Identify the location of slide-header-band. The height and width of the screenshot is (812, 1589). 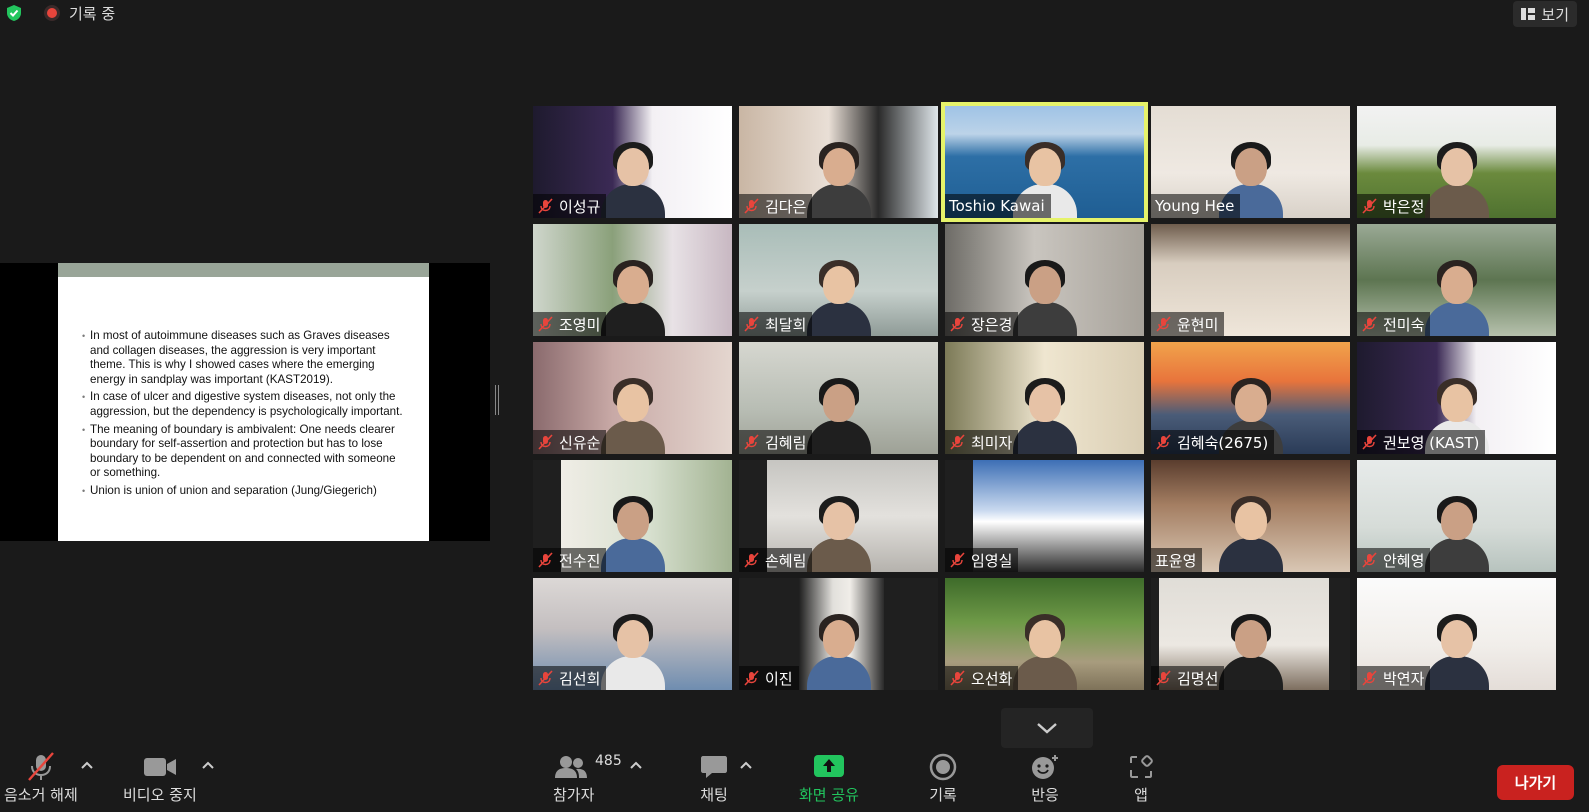
(243, 270).